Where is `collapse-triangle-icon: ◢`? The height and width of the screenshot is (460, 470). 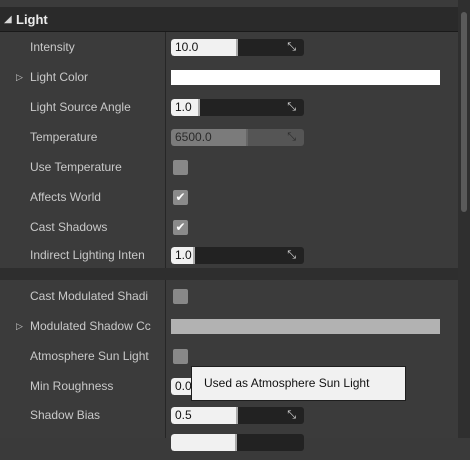
collapse-triangle-icon: ◢ is located at coordinates (10, 19).